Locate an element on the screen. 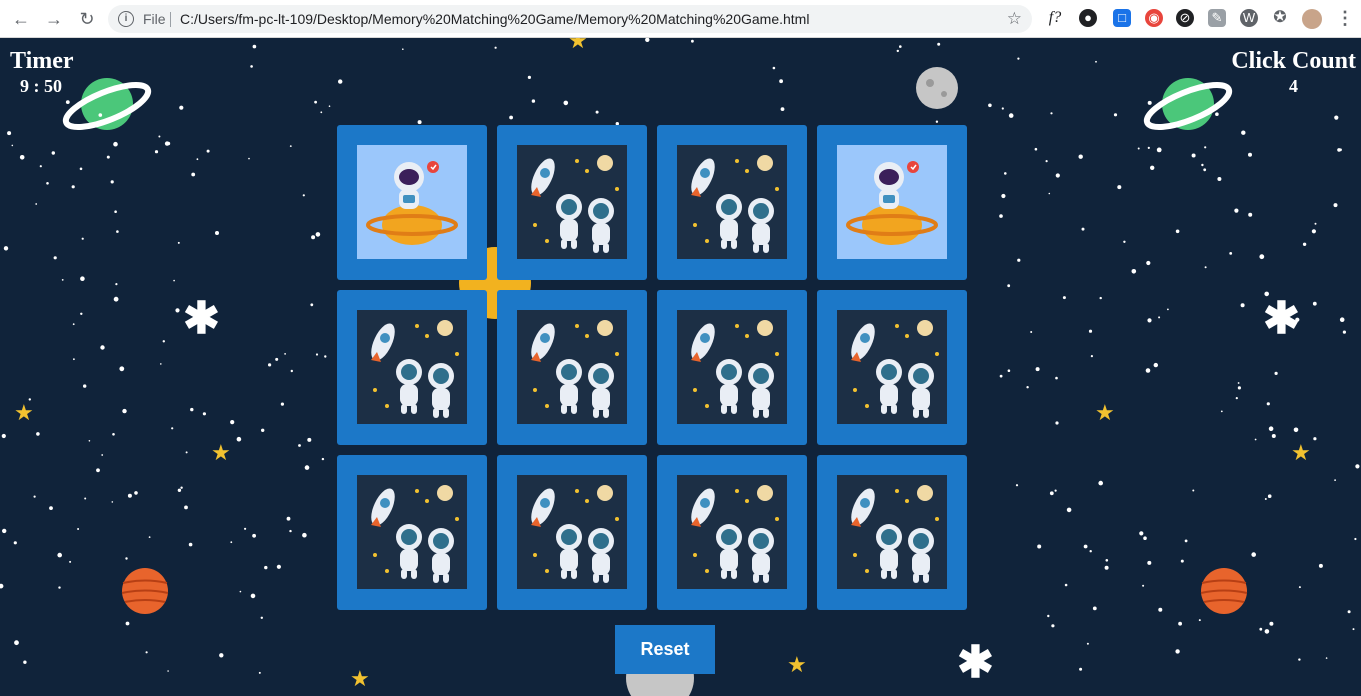 The height and width of the screenshot is (696, 1361). orange-planet-icon is located at coordinates (145, 591).